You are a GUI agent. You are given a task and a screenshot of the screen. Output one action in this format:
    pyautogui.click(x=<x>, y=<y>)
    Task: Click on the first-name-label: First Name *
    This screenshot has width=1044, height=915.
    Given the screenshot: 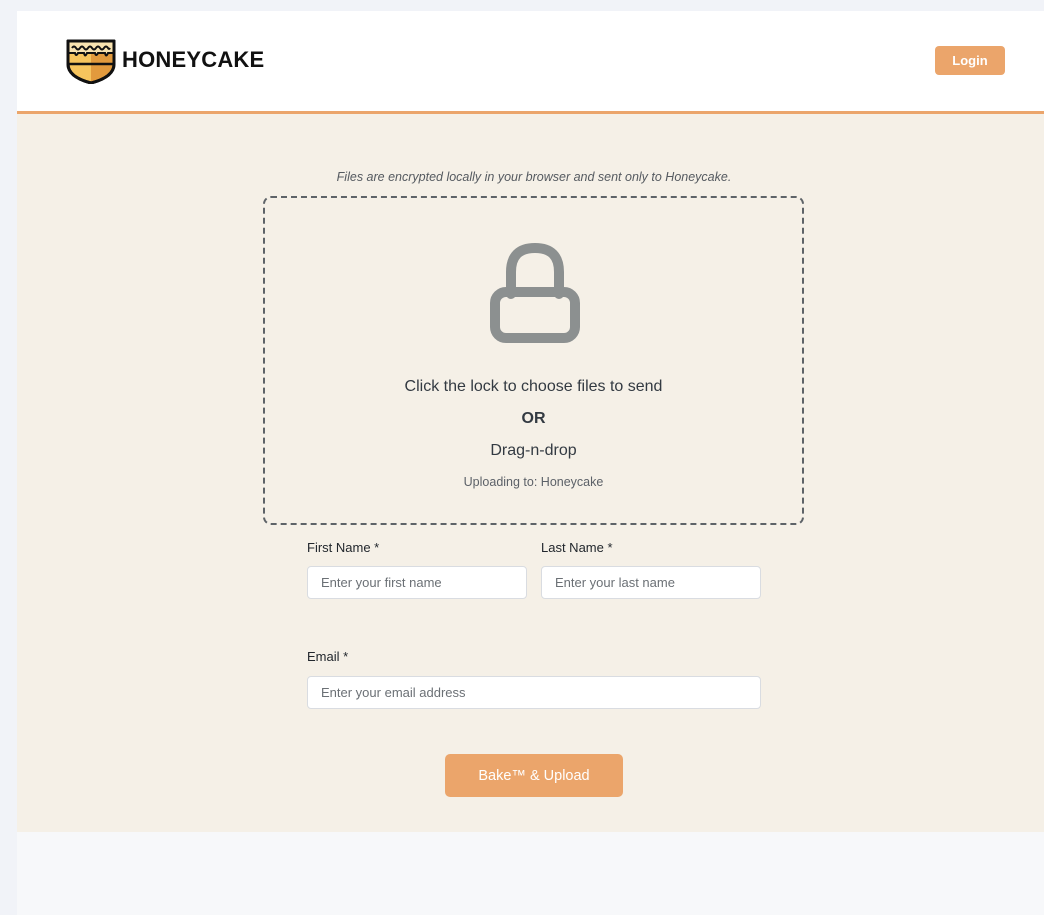 What is the action you would take?
    pyautogui.click(x=343, y=547)
    